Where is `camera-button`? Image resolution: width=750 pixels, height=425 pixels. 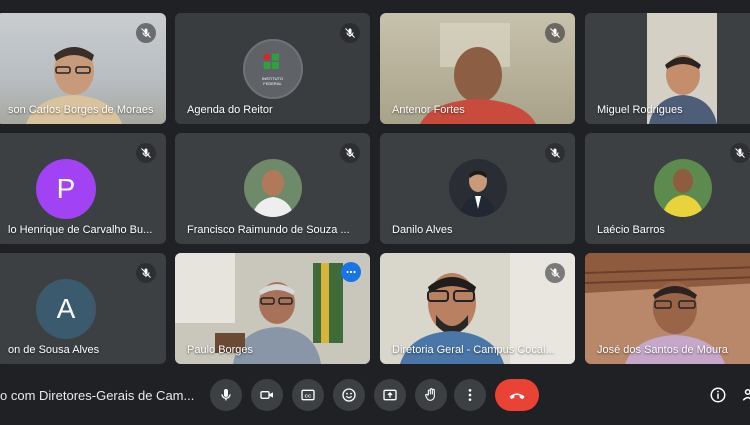 camera-button is located at coordinates (267, 395).